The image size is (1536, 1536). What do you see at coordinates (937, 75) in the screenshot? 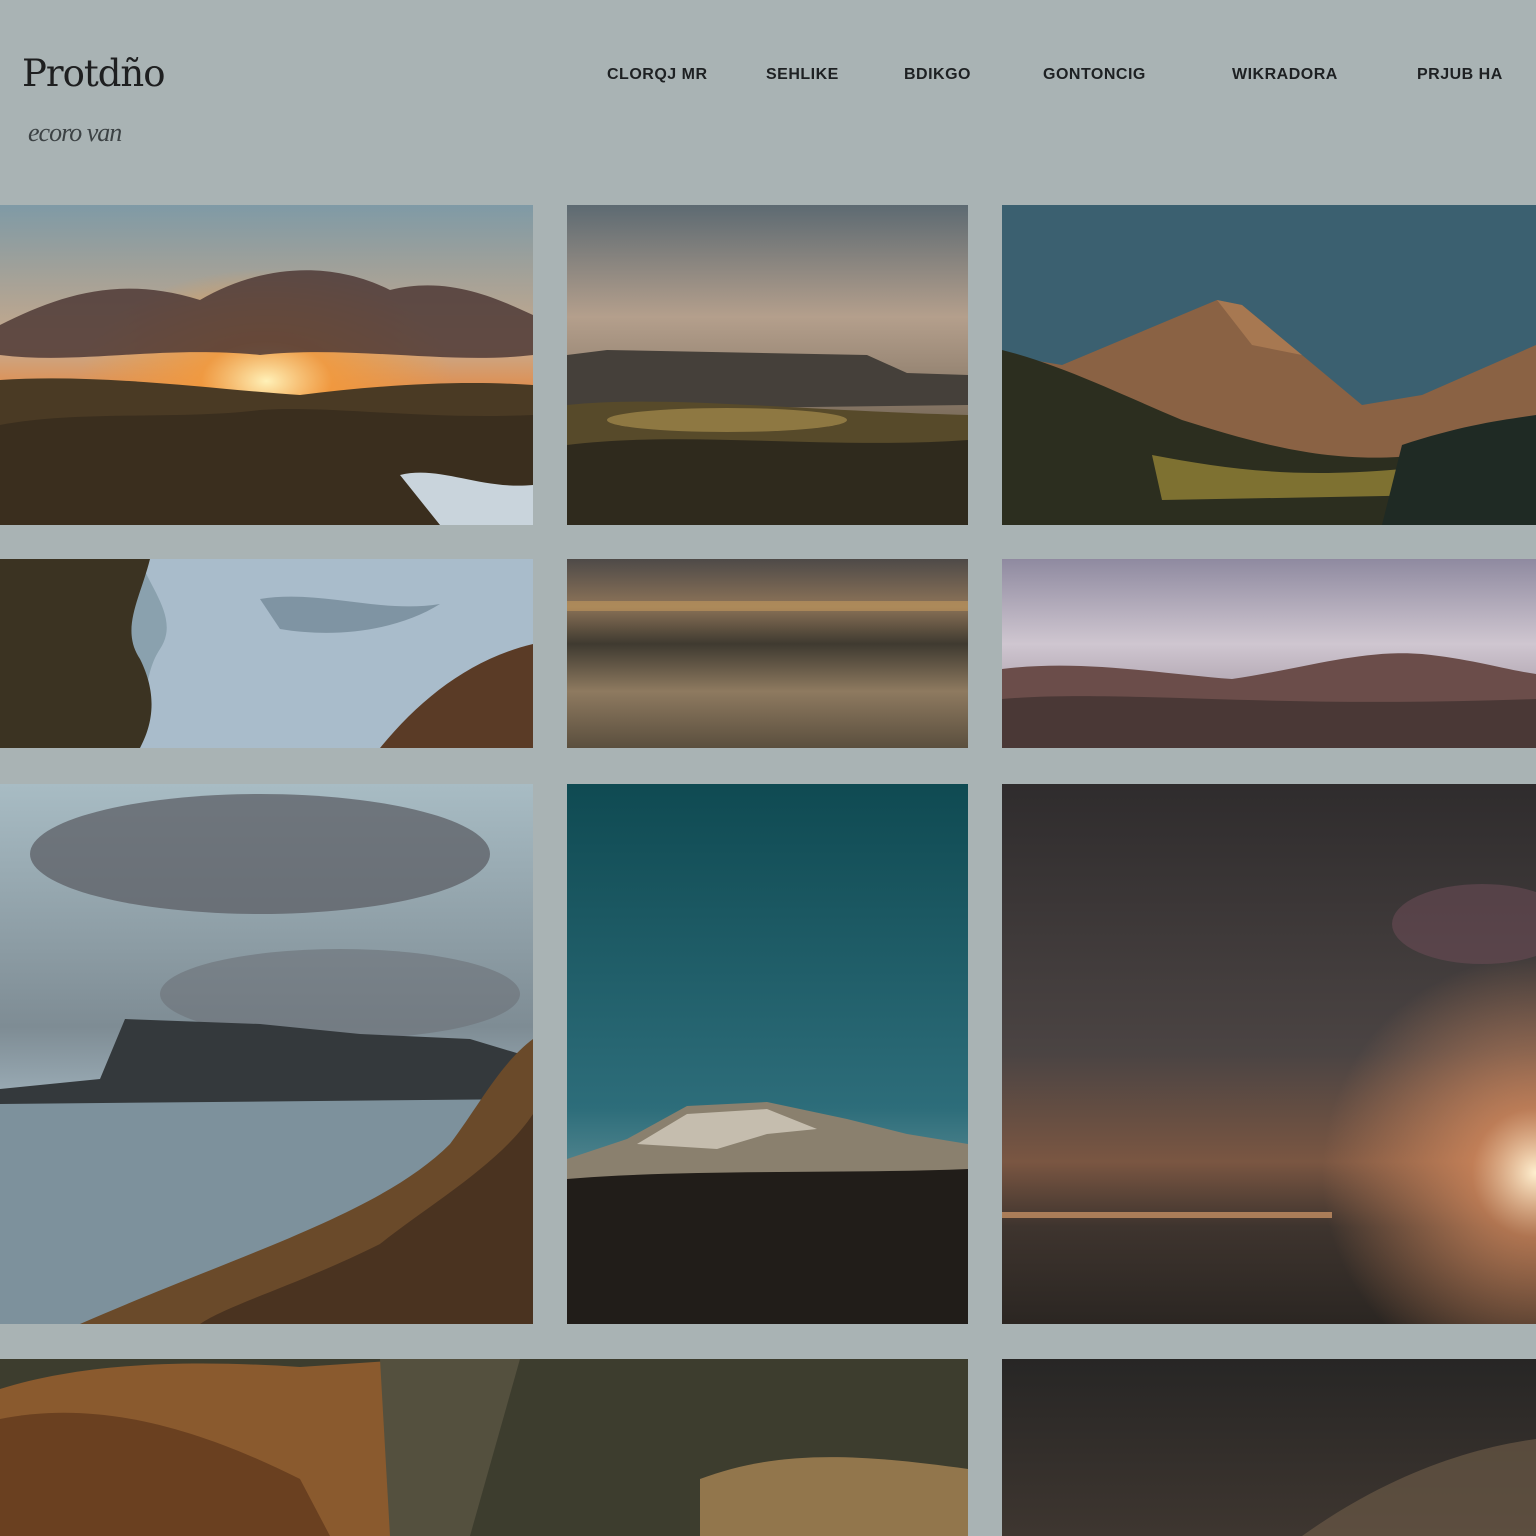
I see `nav-item-3: BDIKGO` at bounding box center [937, 75].